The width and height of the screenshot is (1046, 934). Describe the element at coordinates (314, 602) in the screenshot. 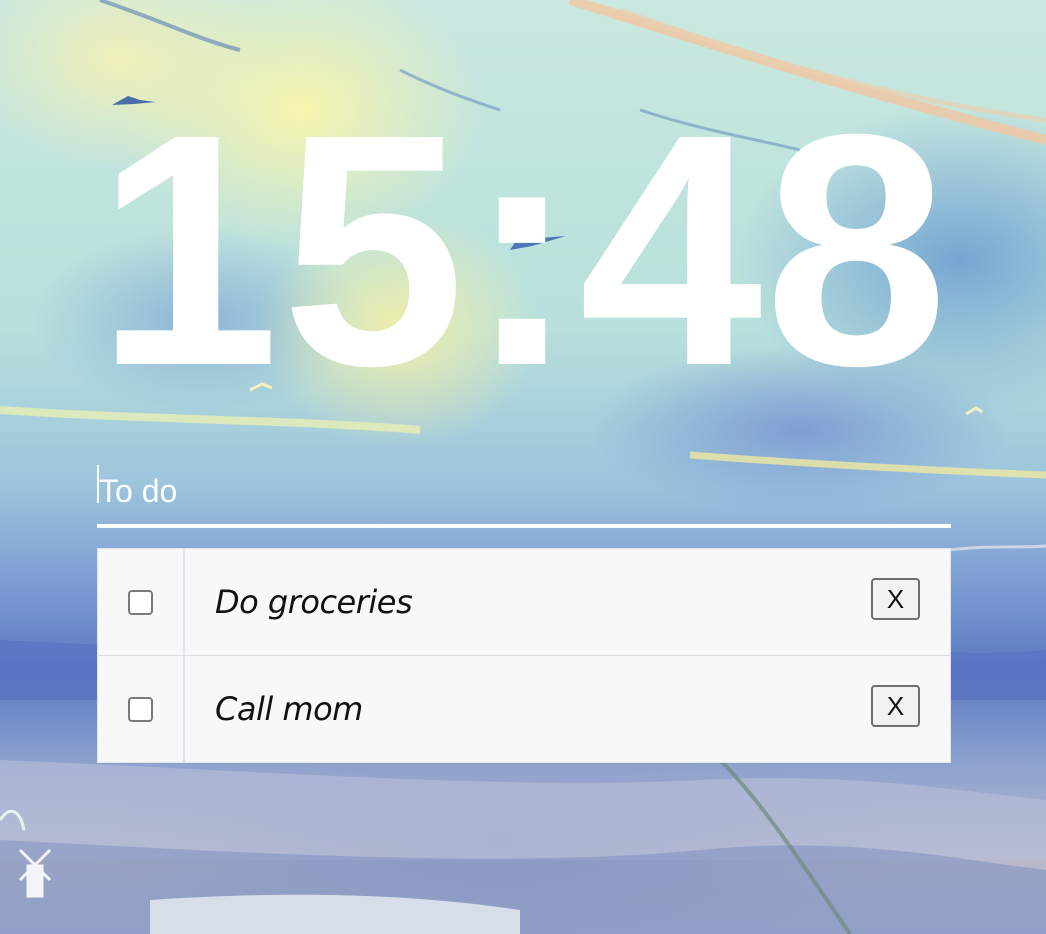

I see `todo-item-label: Do groceries` at that location.